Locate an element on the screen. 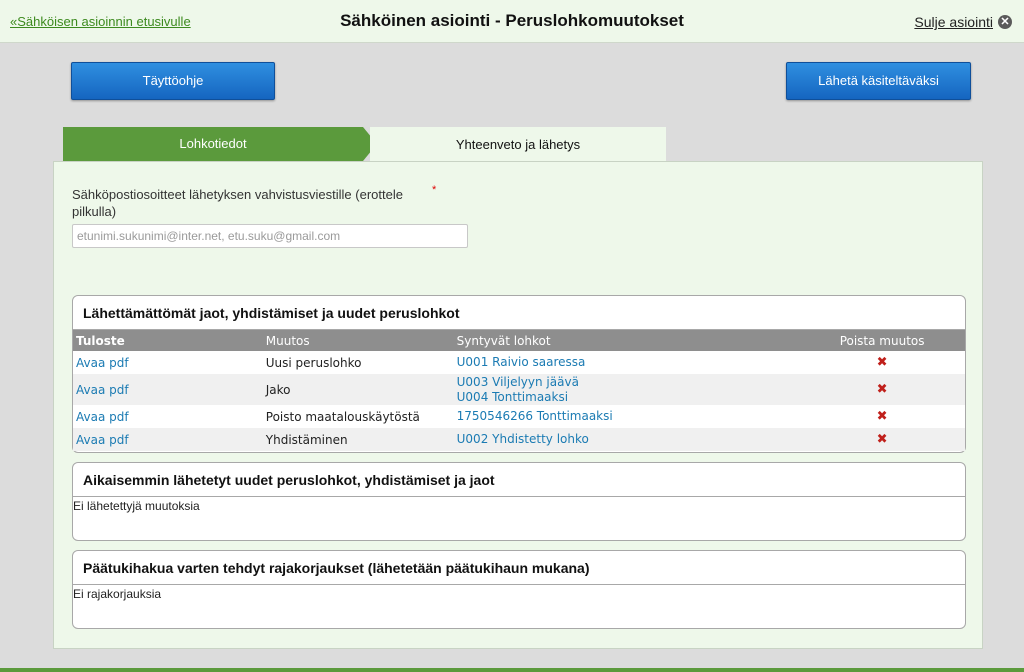 The height and width of the screenshot is (672, 1024). block-link: U004 Tonttimaaksi is located at coordinates (627, 397).